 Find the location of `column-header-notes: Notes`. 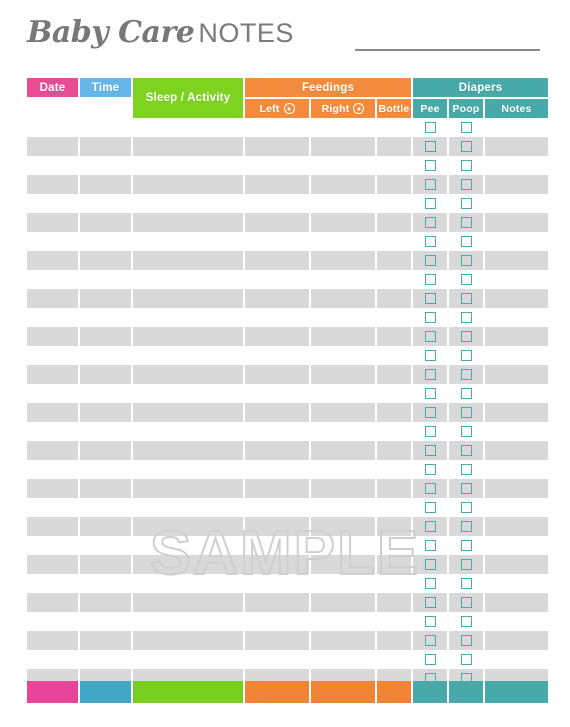

column-header-notes: Notes is located at coordinates (516, 108).